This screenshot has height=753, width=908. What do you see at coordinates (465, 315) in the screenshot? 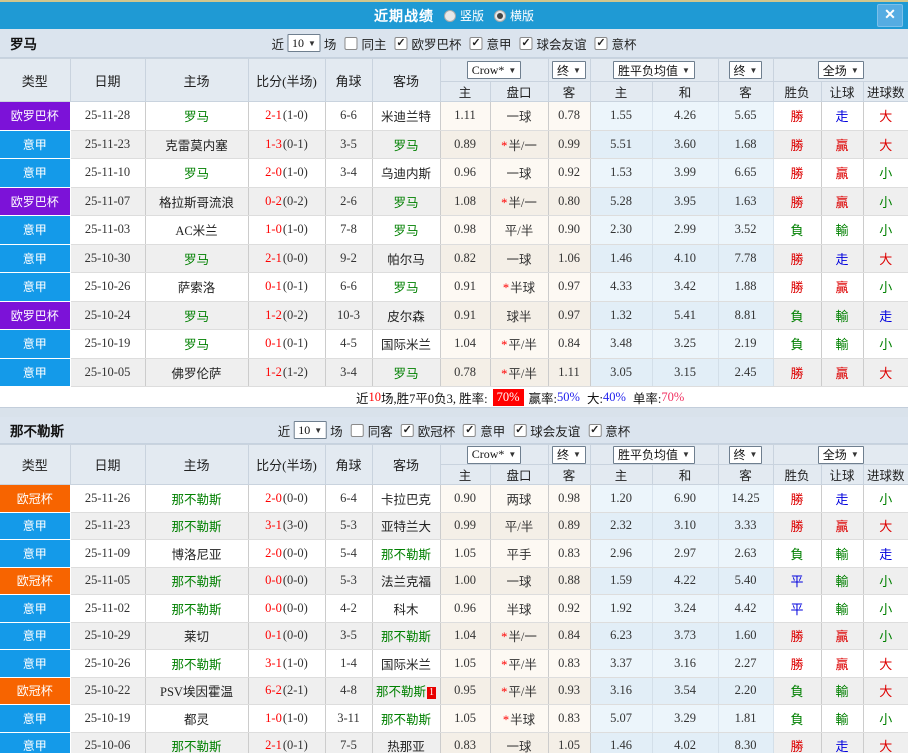
I see `ah-home-odds: 0.91` at bounding box center [465, 315].